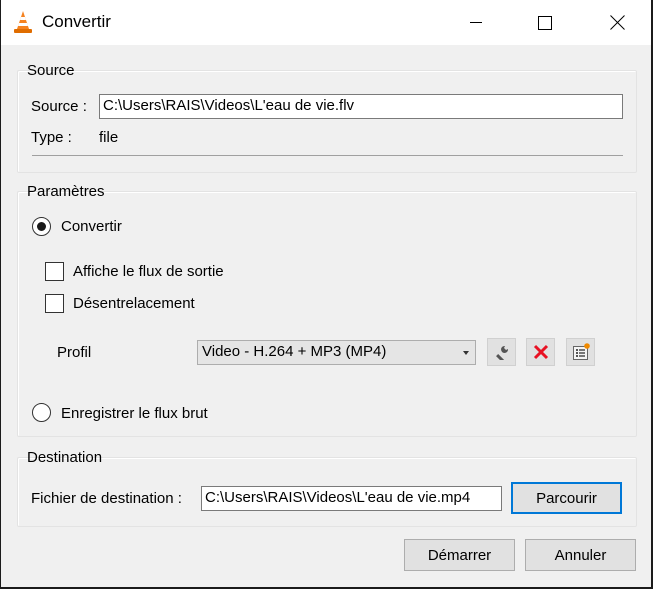  I want to click on cancel-button: Annuler, so click(580, 555).